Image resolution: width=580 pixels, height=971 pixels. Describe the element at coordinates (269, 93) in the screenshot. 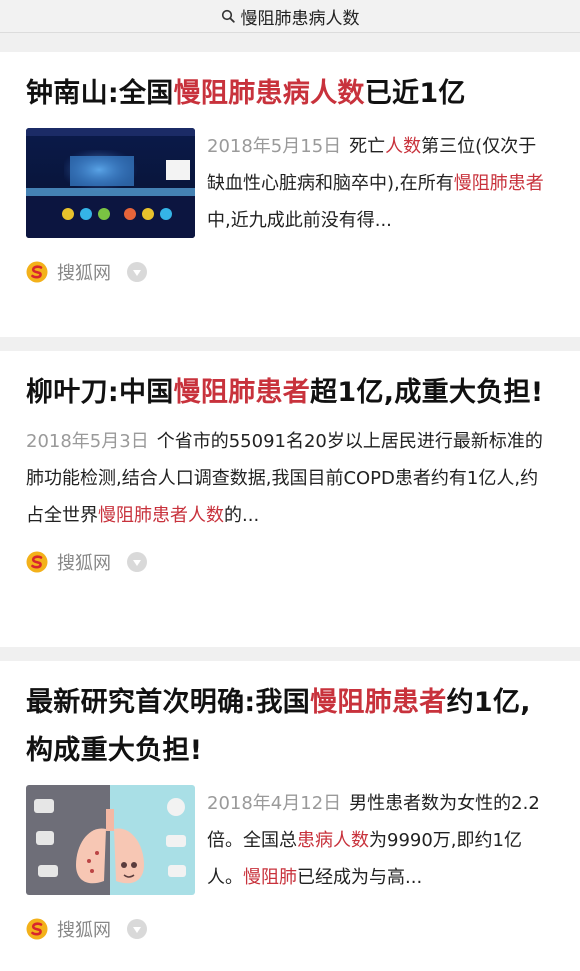

I see `title-highlight: 慢阻肺患病人数` at that location.